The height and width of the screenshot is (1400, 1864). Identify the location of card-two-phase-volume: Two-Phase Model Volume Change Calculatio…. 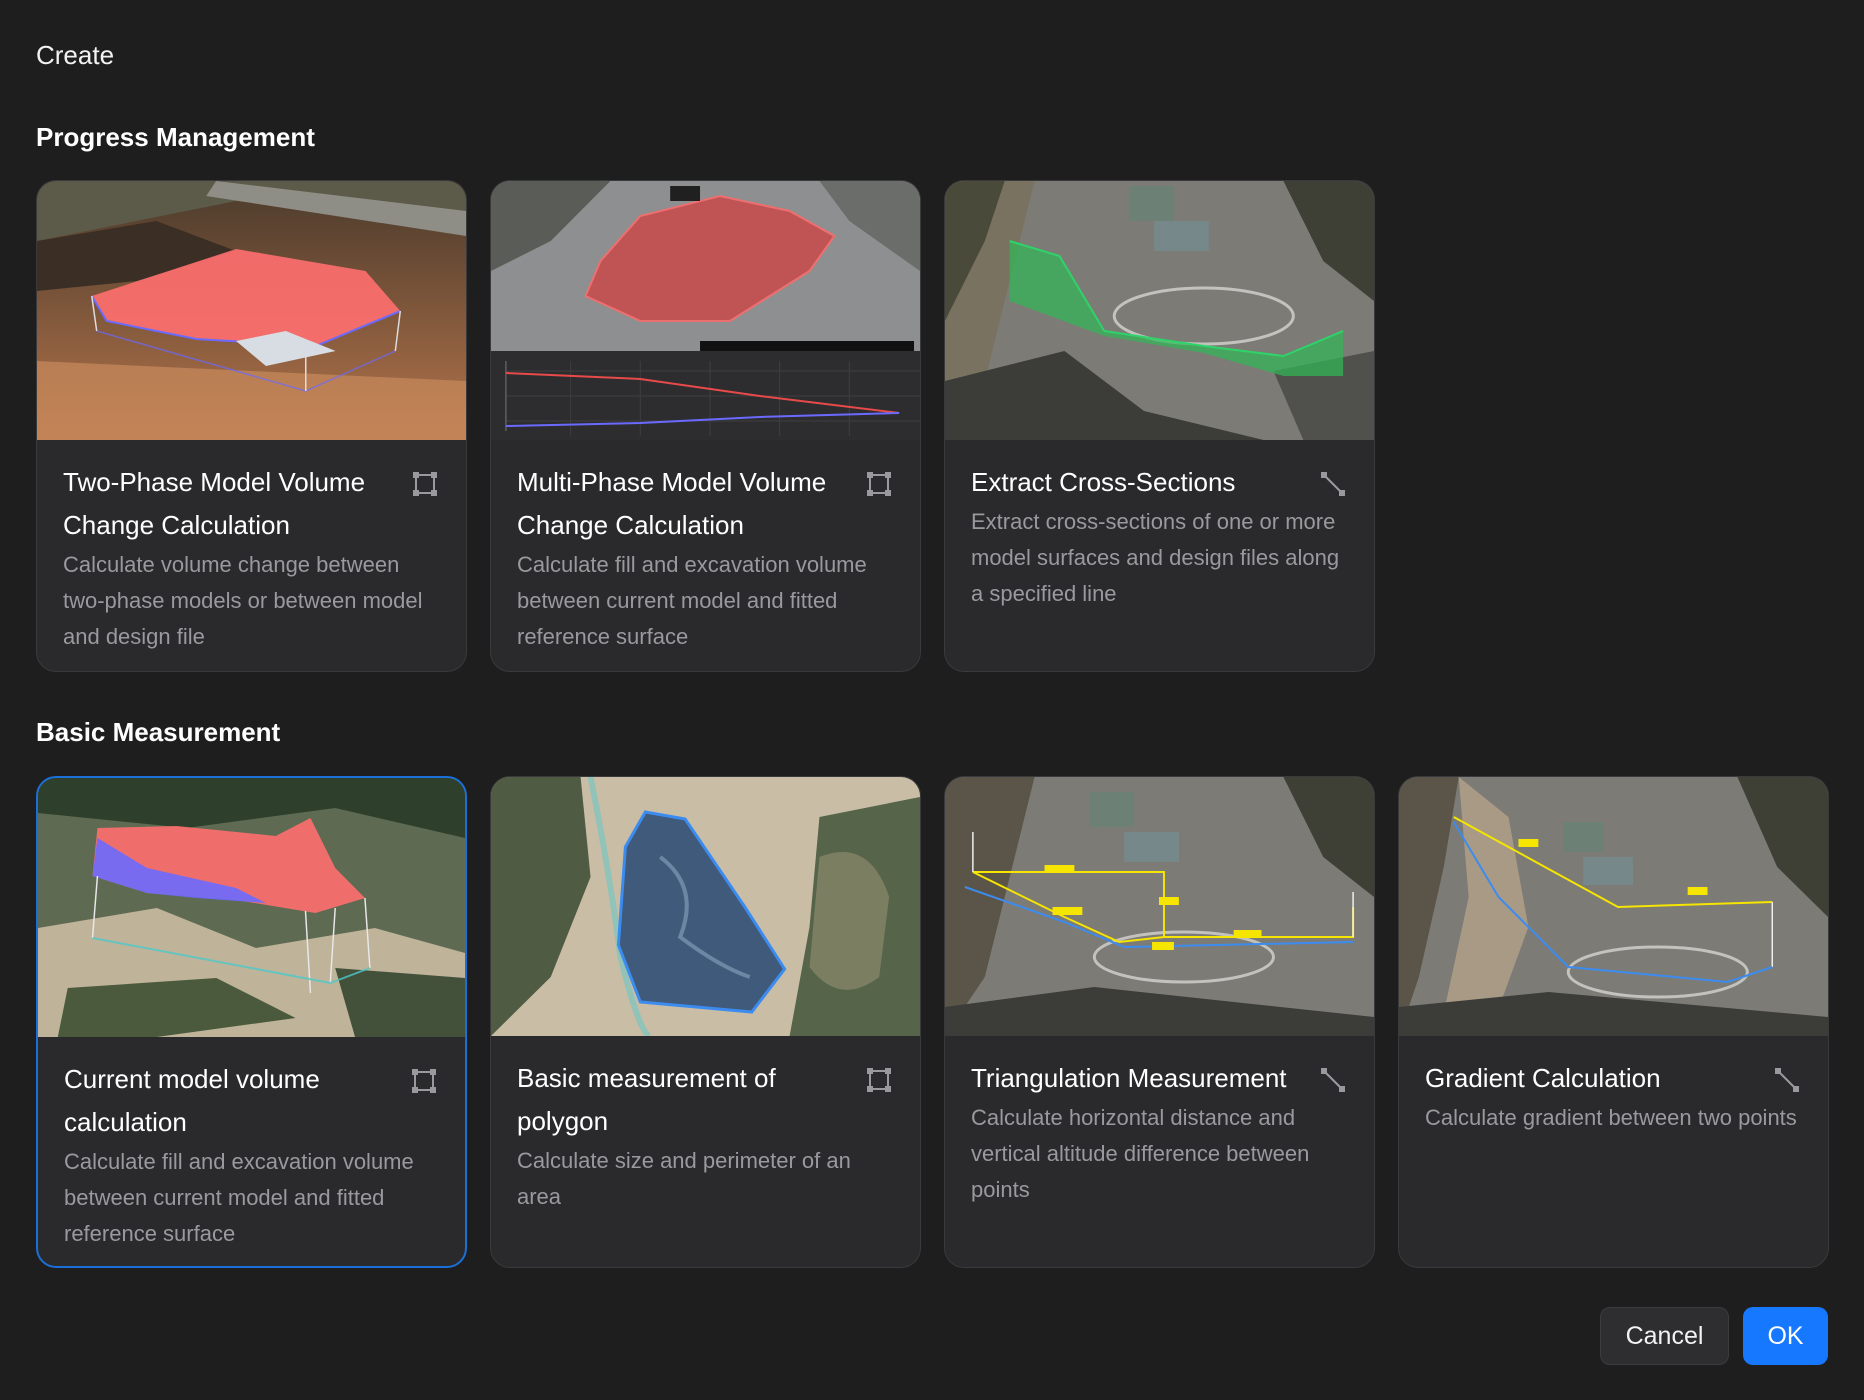
(251, 426).